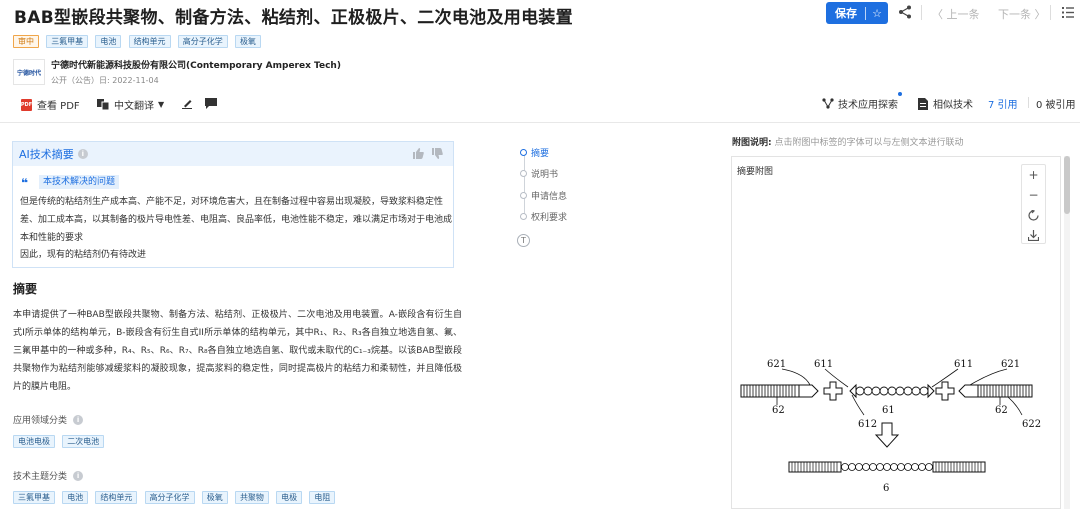  I want to click on tag: 二次电池, so click(83, 441).